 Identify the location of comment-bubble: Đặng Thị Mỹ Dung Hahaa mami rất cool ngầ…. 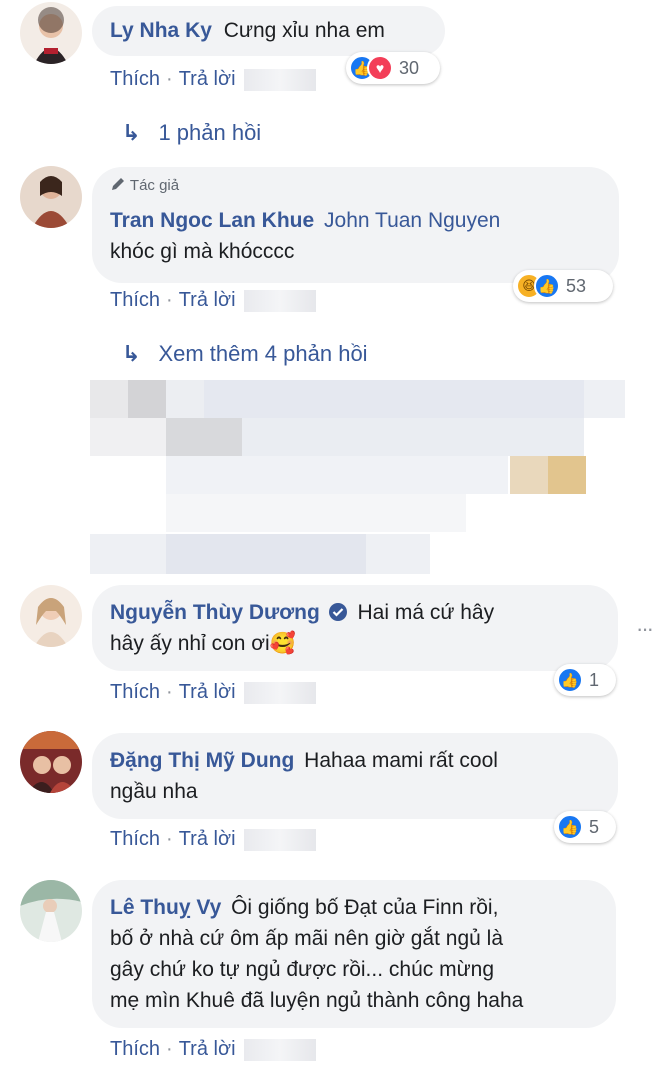
(355, 776).